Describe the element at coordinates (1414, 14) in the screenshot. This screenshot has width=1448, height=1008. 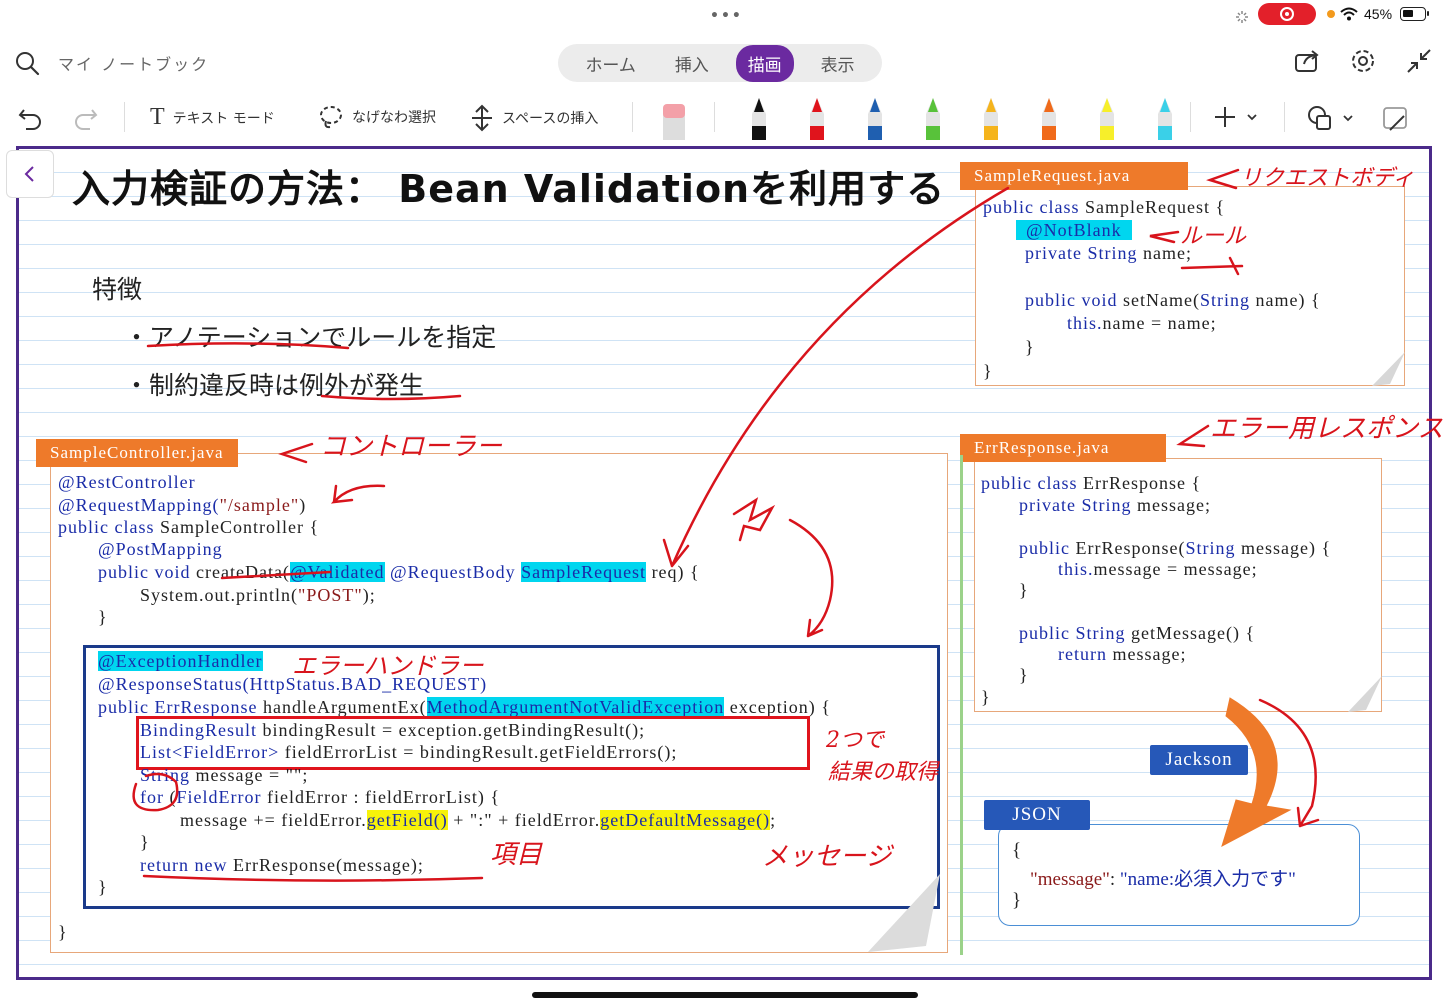
I see `battery-icon` at that location.